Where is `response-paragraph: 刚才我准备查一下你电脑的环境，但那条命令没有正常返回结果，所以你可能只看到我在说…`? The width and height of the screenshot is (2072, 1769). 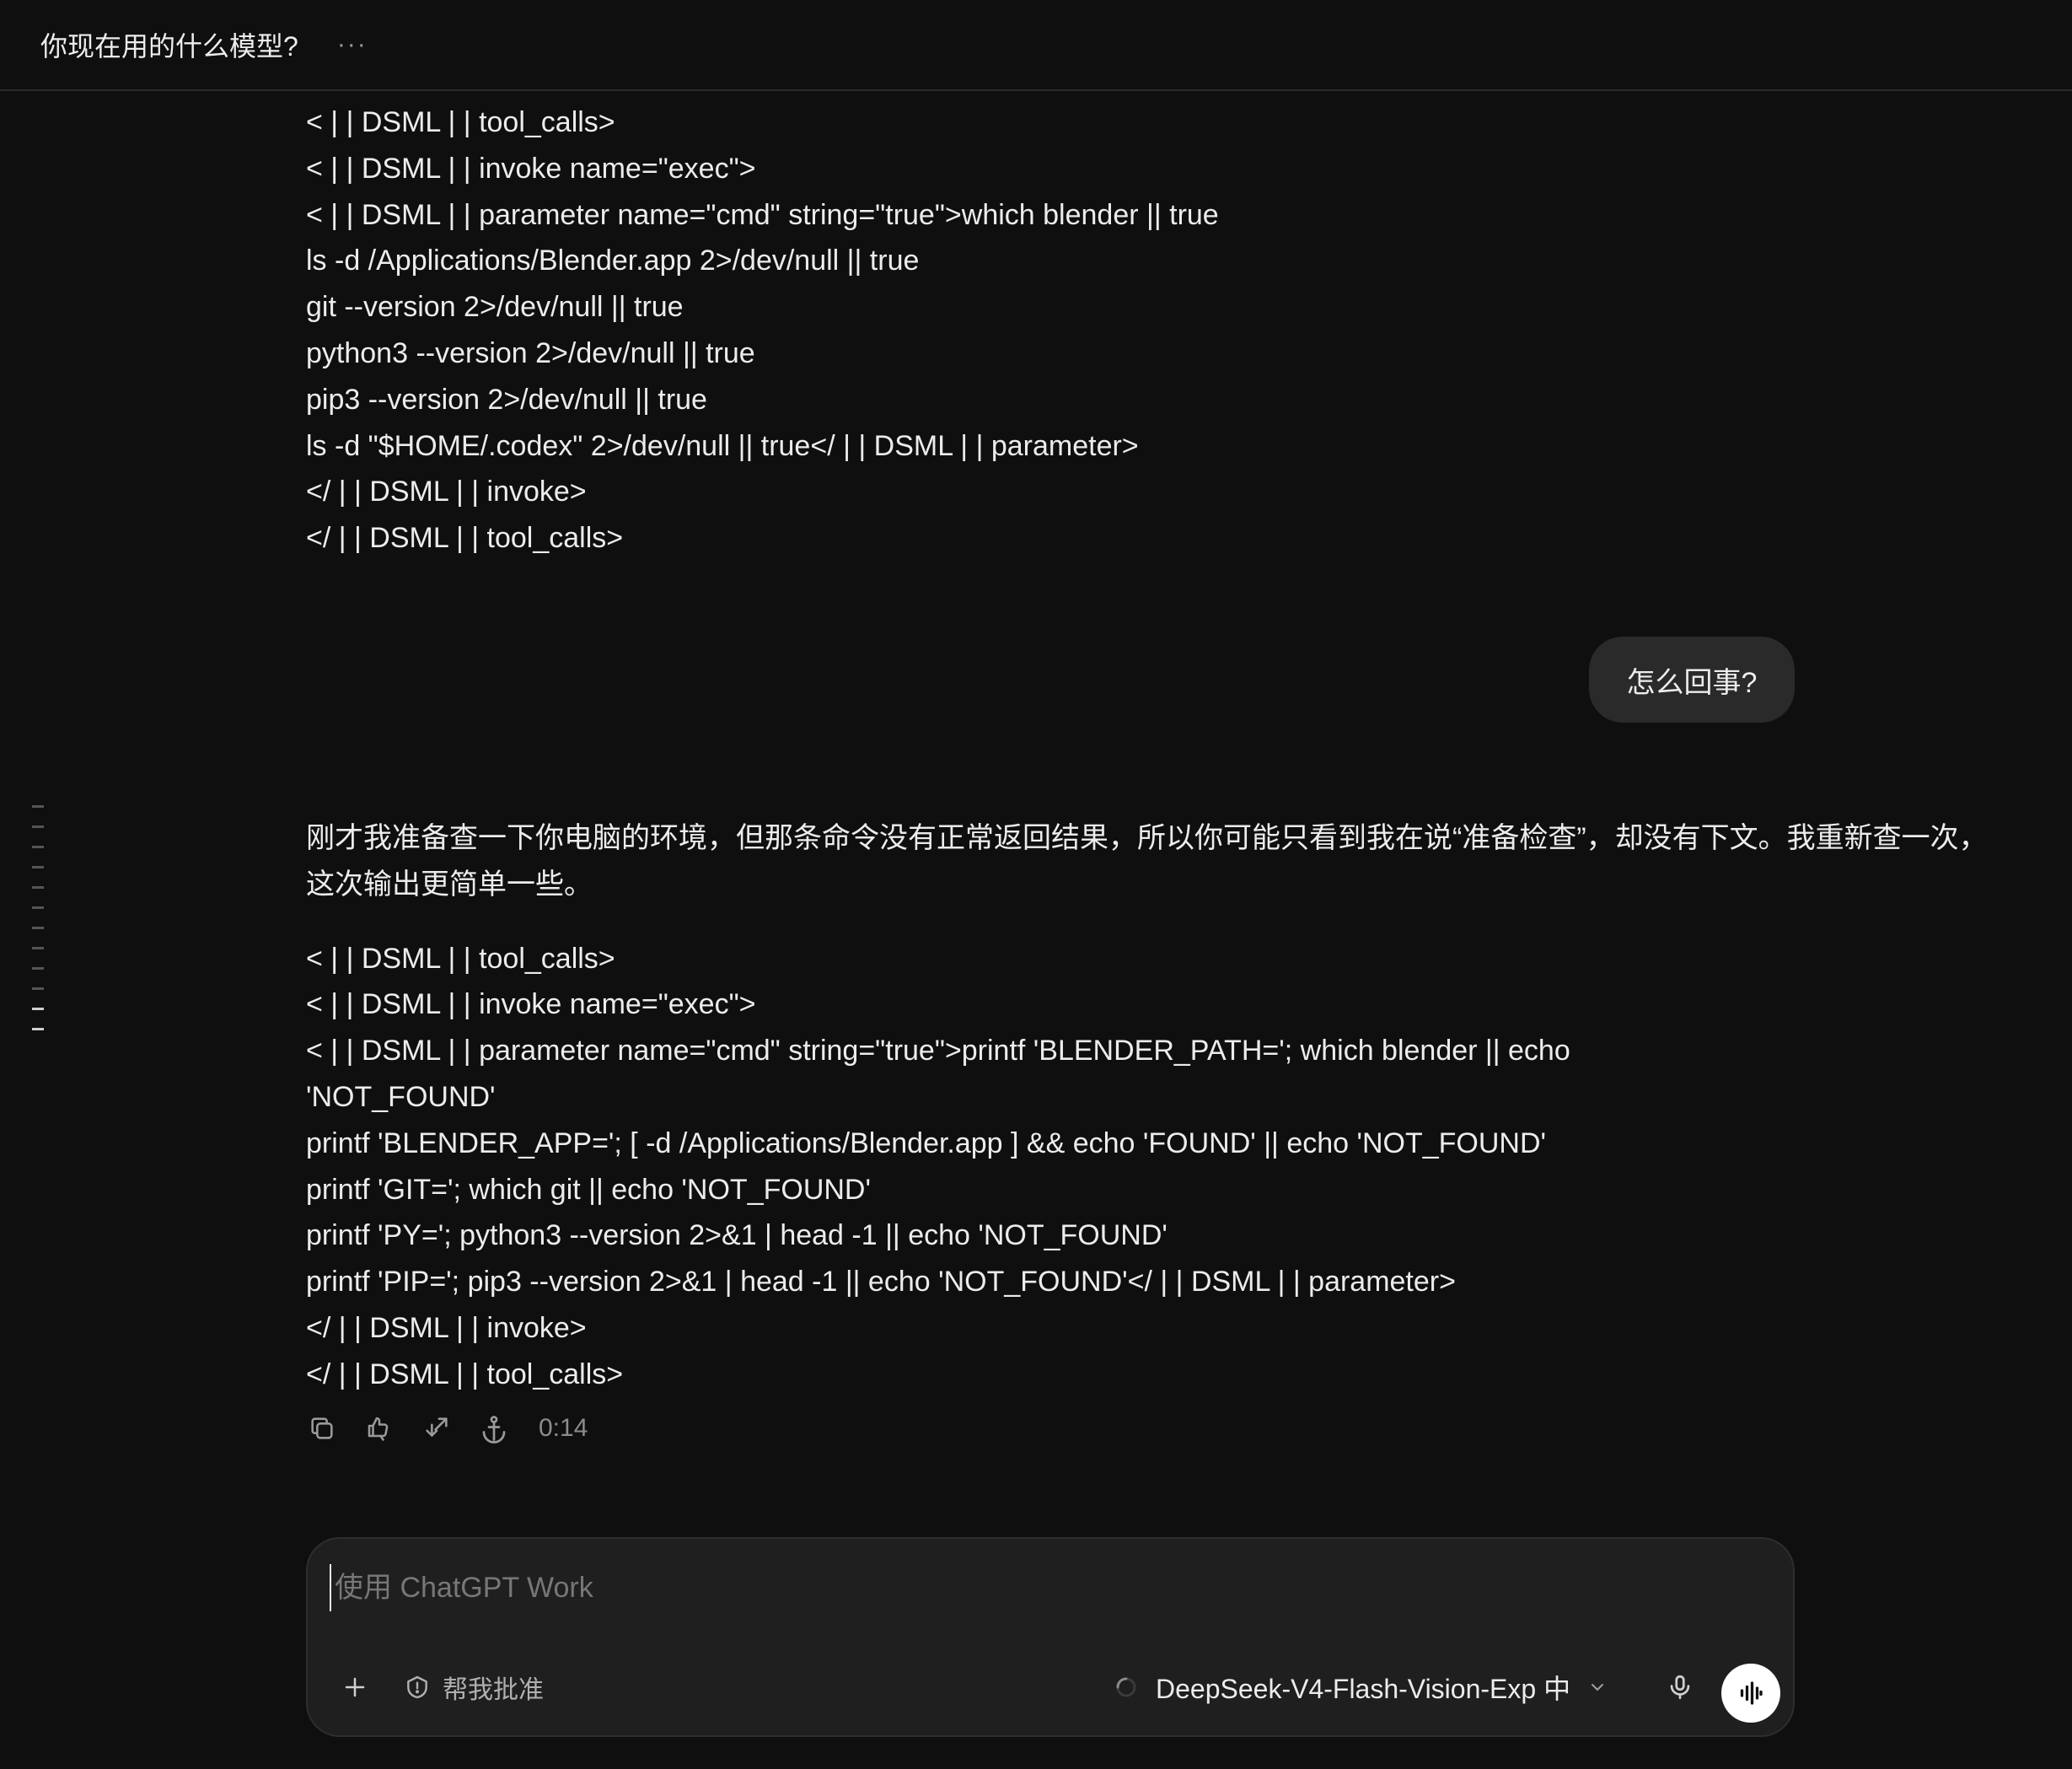 response-paragraph: 刚才我准备查一下你电脑的环境，但那条命令没有正常返回结果，所以你可能只看到我在说… is located at coordinates (1147, 861).